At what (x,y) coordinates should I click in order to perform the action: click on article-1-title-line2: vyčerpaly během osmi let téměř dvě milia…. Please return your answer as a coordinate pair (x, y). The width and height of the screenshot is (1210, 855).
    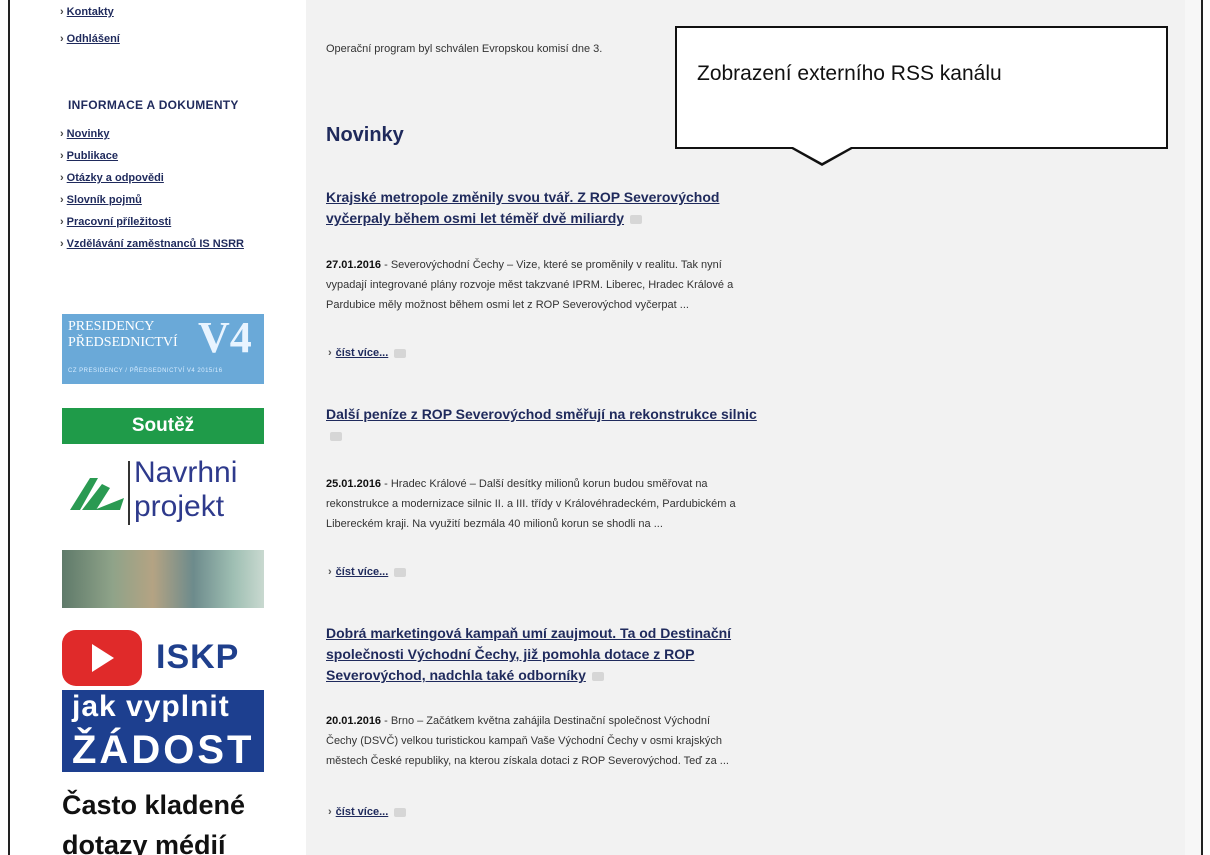
    Looking at the image, I should click on (475, 218).